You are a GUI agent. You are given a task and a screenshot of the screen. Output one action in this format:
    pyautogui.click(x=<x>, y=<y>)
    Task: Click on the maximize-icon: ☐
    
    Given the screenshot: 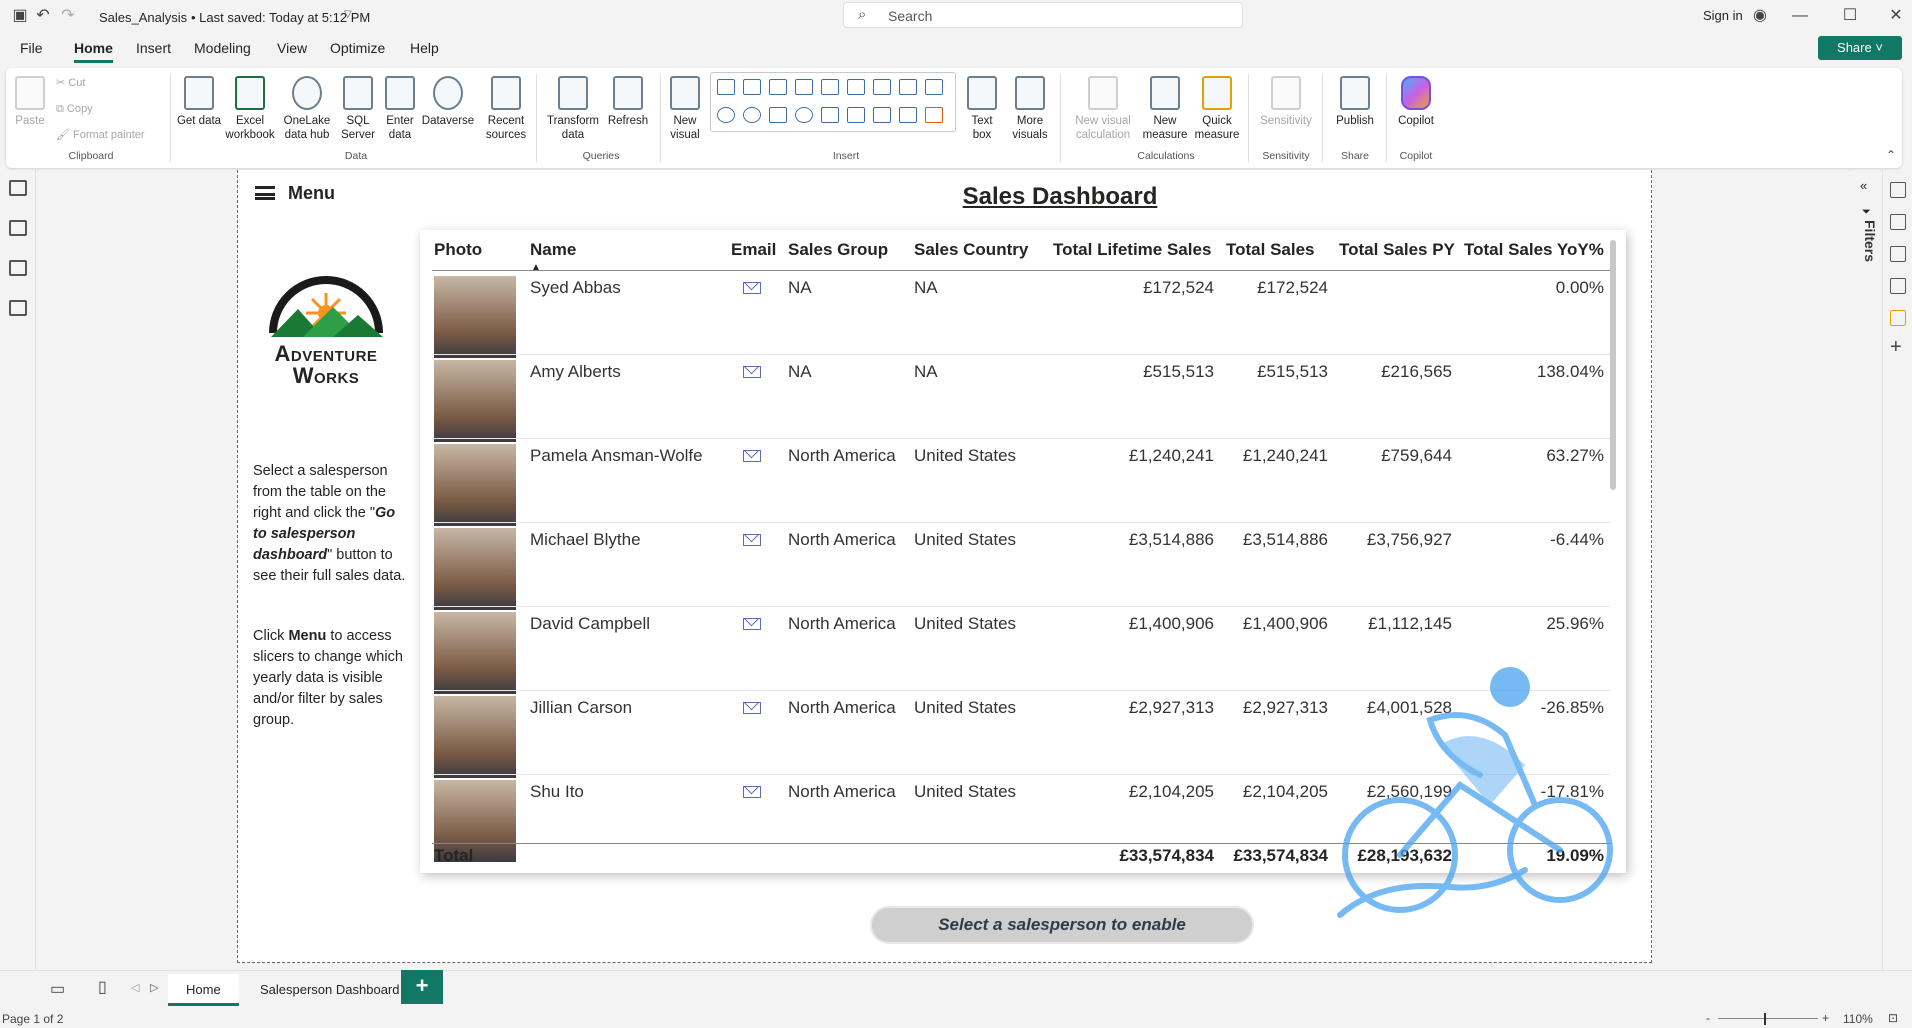 What is the action you would take?
    pyautogui.click(x=1850, y=16)
    